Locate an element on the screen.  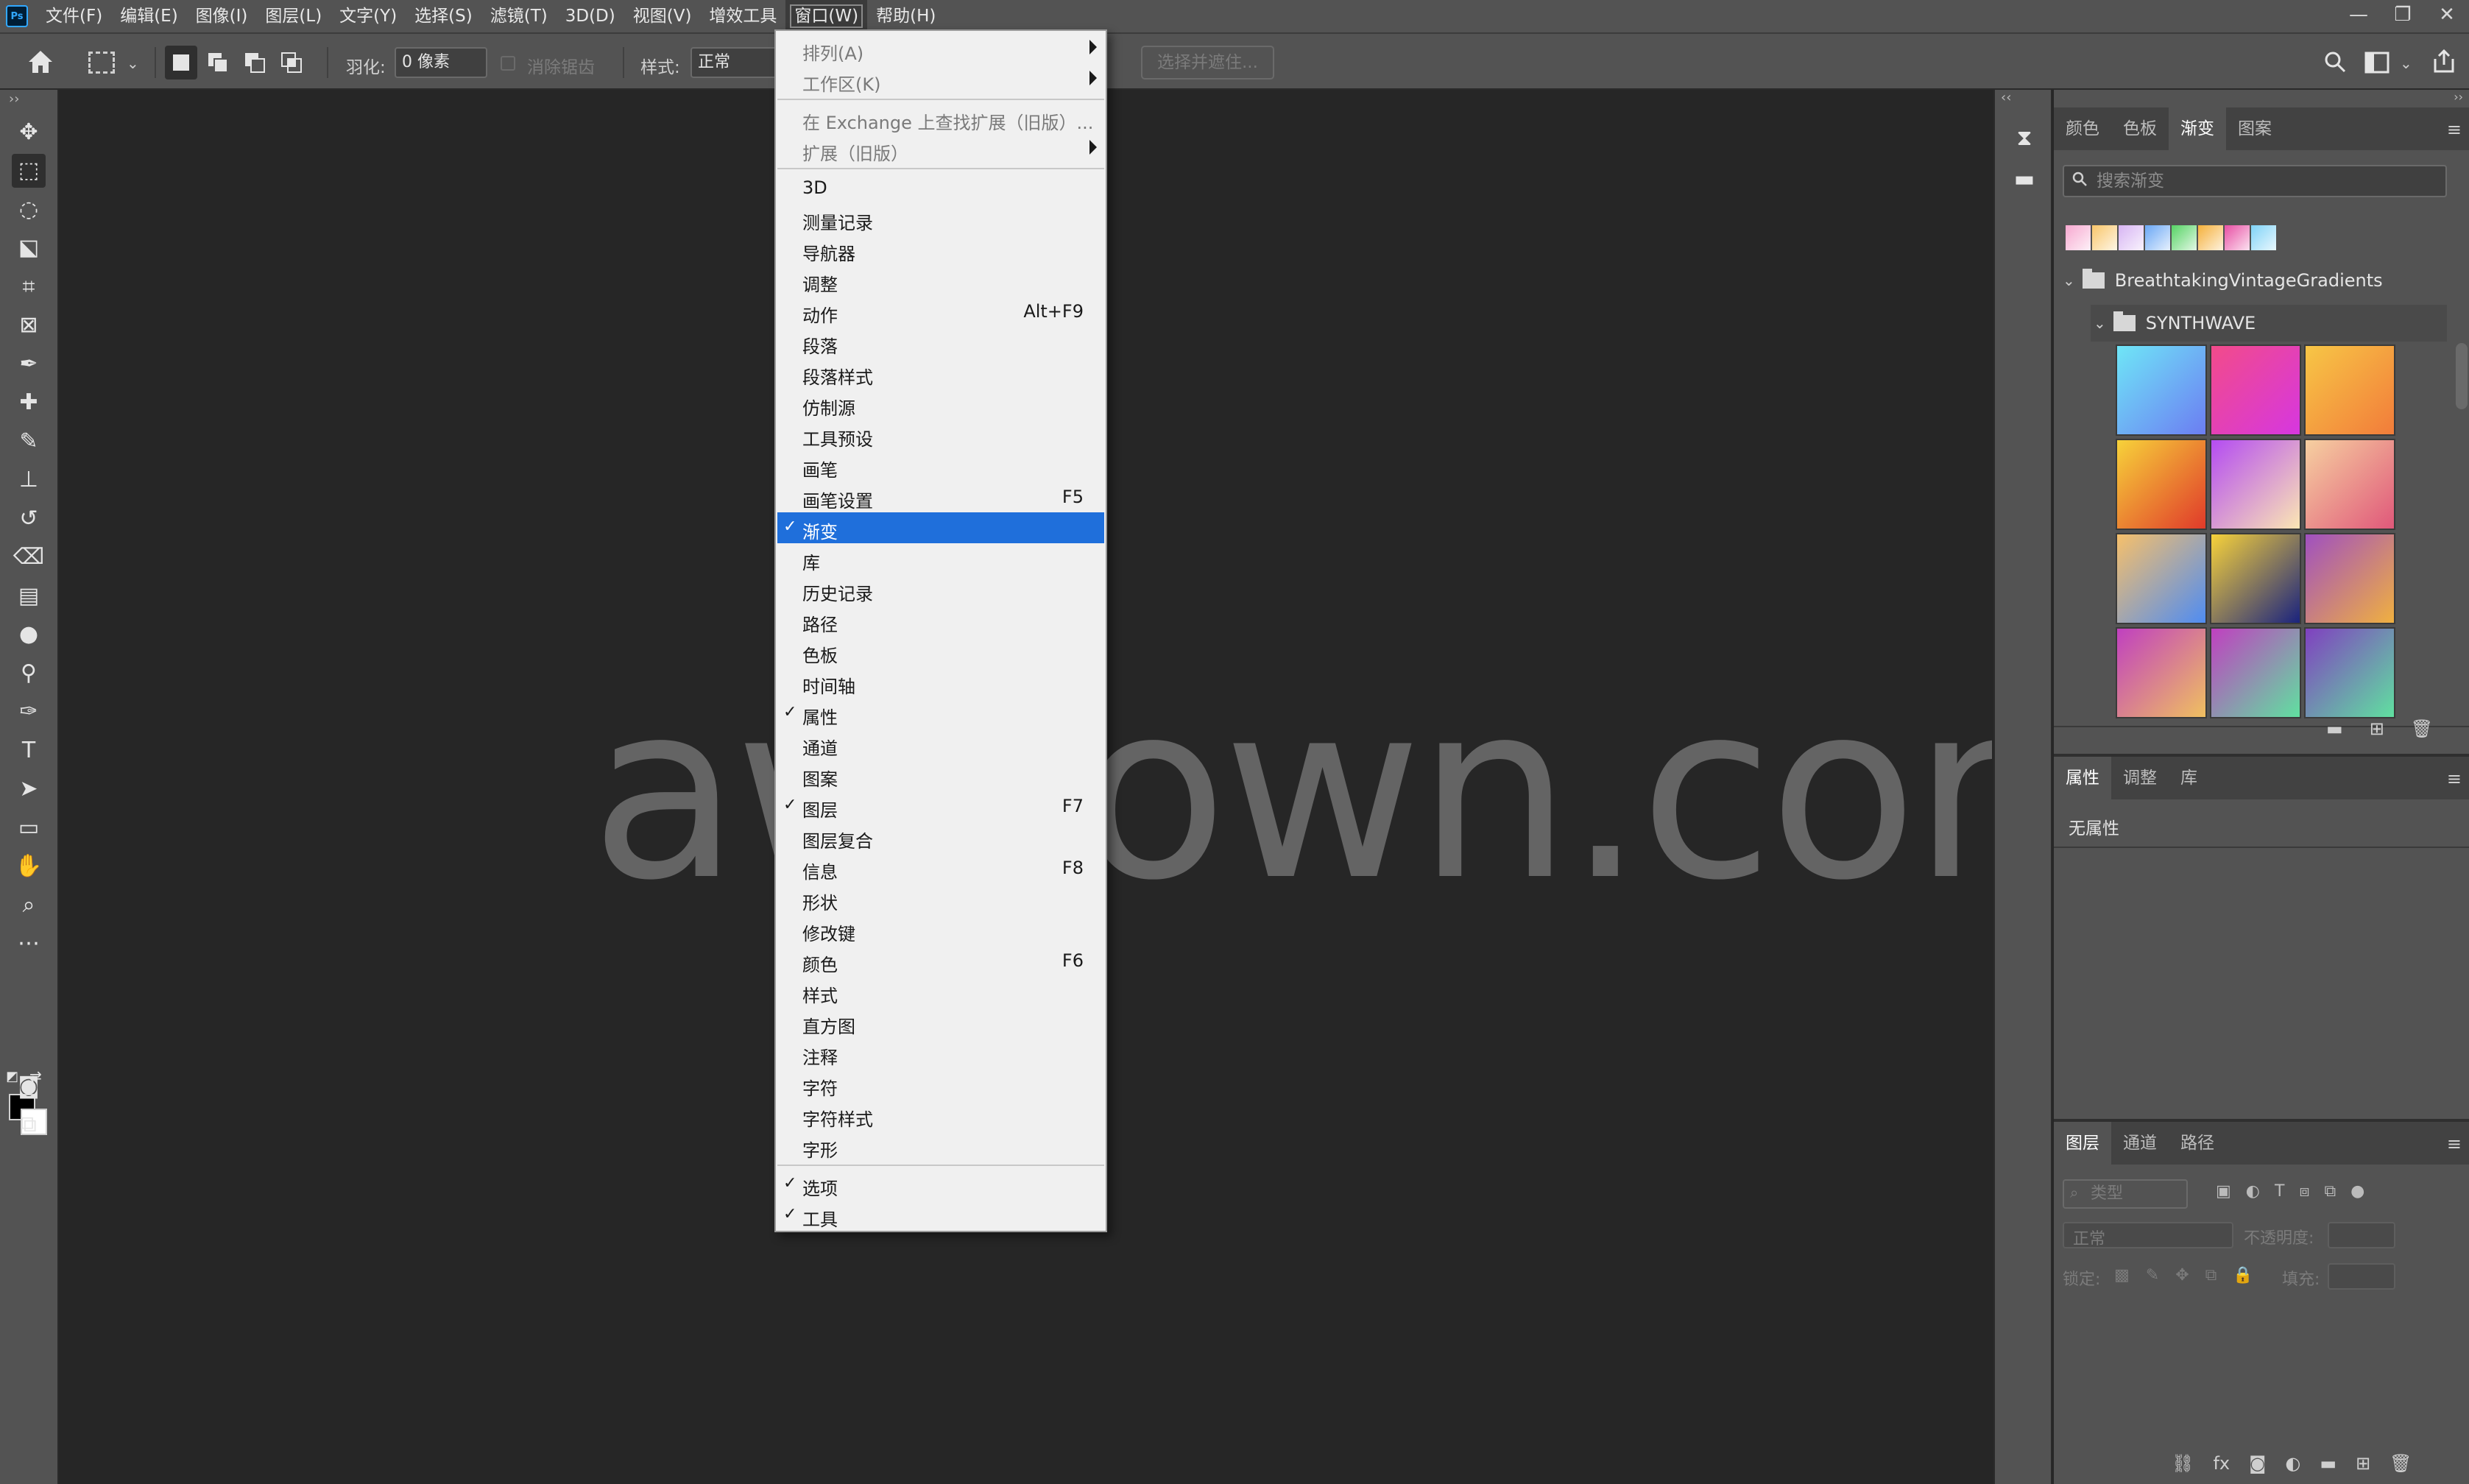
gradient-search-input: 搜索渐变 is located at coordinates (2255, 181).